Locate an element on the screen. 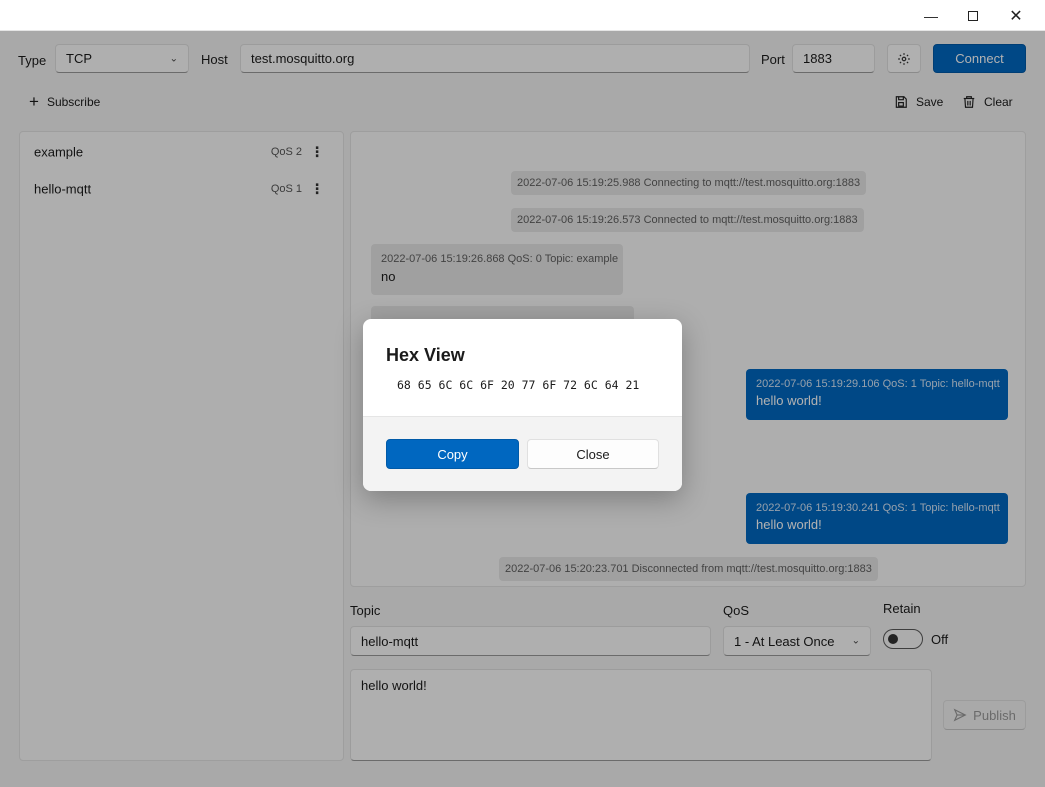 The height and width of the screenshot is (787, 1045). dialog-title: Hex View is located at coordinates (425, 355).